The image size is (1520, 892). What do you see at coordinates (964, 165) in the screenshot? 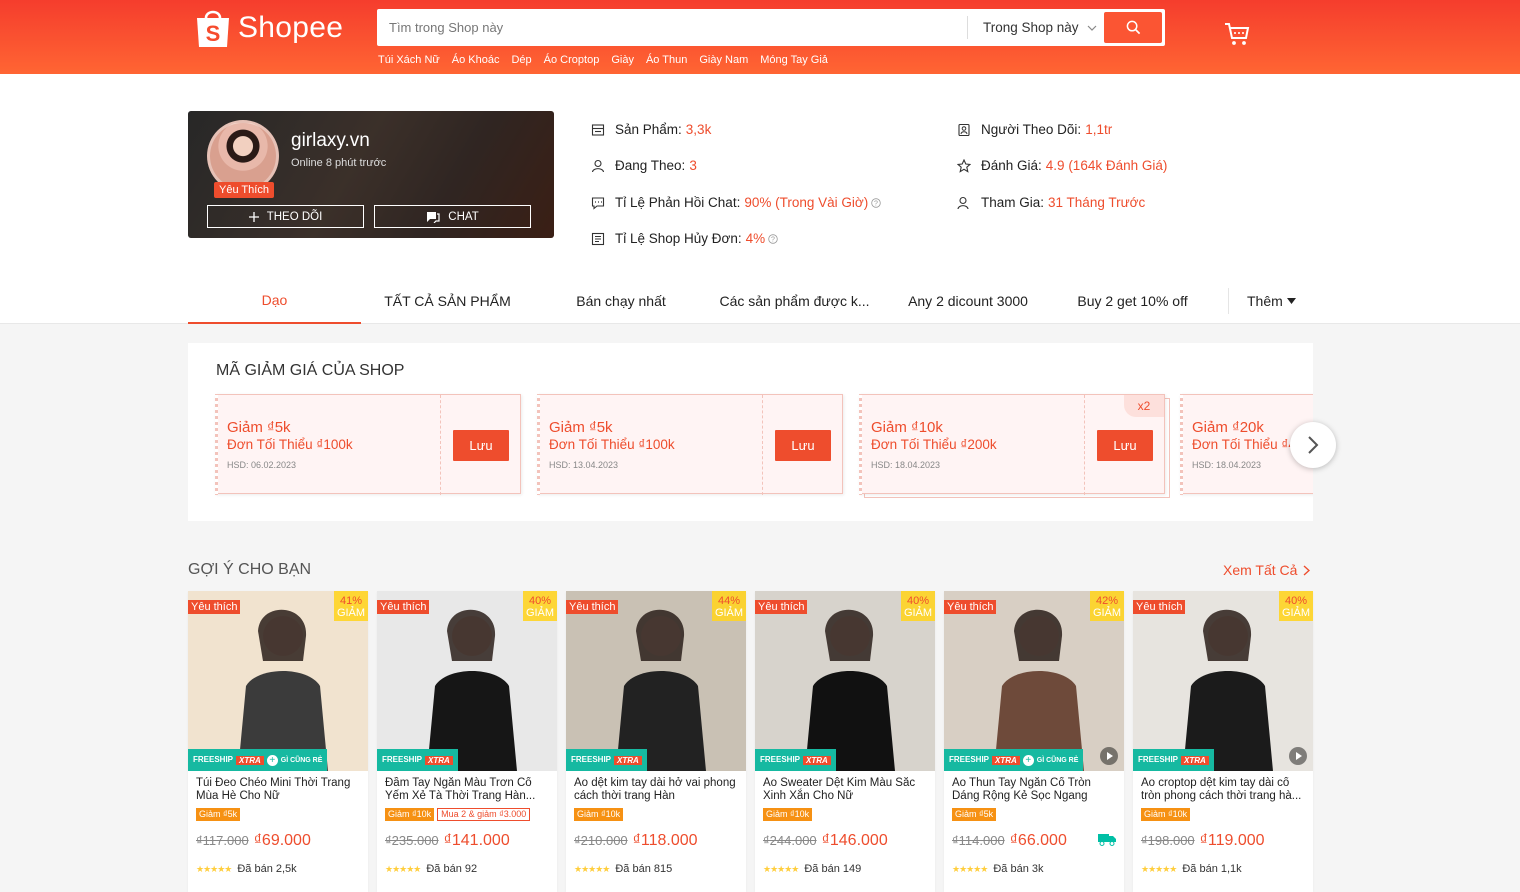
I see `star-icon` at bounding box center [964, 165].